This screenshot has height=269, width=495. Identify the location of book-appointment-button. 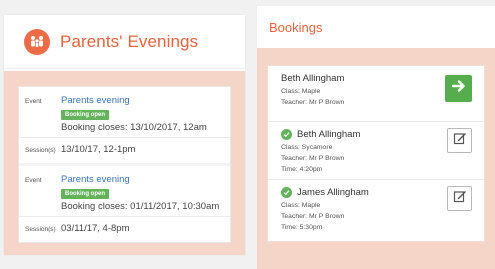
(458, 88).